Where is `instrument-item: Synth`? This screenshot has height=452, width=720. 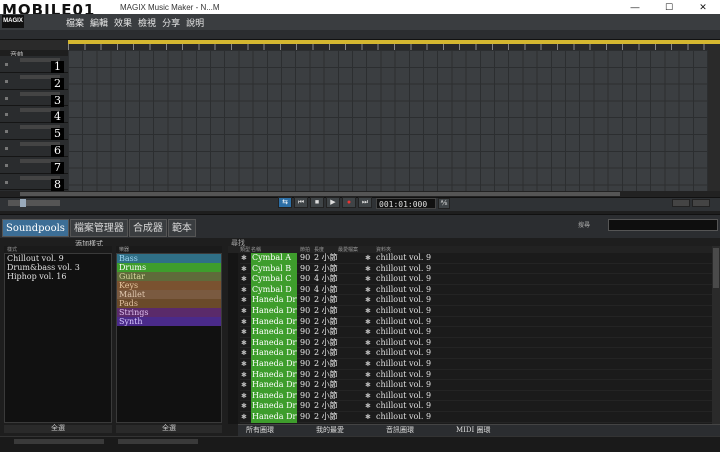 instrument-item: Synth is located at coordinates (169, 321).